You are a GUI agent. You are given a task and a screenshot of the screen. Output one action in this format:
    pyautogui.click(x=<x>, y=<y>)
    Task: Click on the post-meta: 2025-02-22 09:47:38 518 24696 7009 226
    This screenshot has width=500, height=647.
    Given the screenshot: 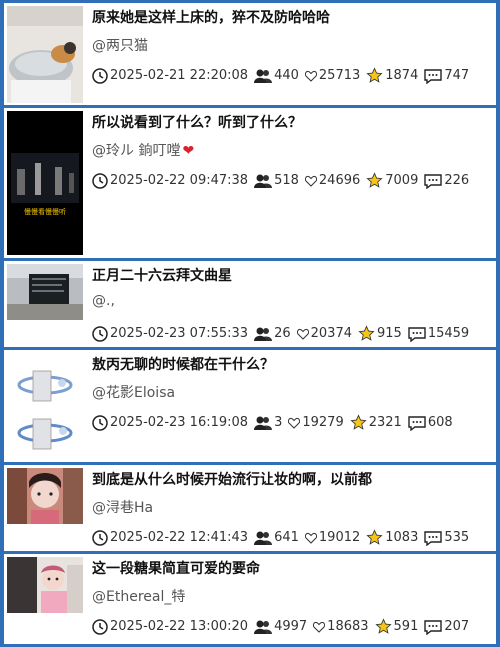 What is the action you would take?
    pyautogui.click(x=283, y=180)
    